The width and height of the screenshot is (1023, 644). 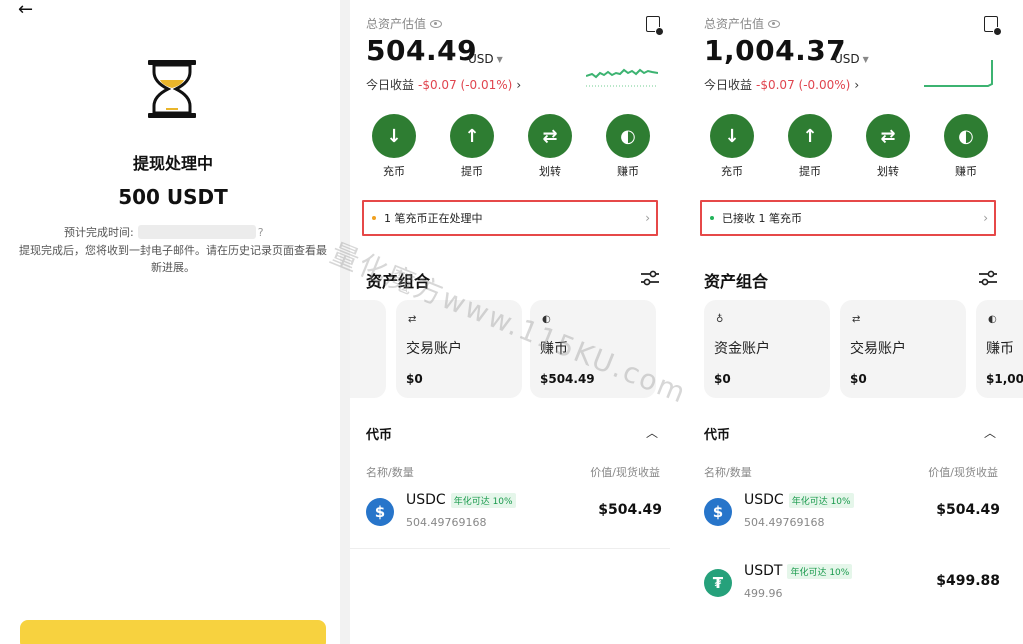 I want to click on usdt-icon: ₮, so click(x=718, y=583).